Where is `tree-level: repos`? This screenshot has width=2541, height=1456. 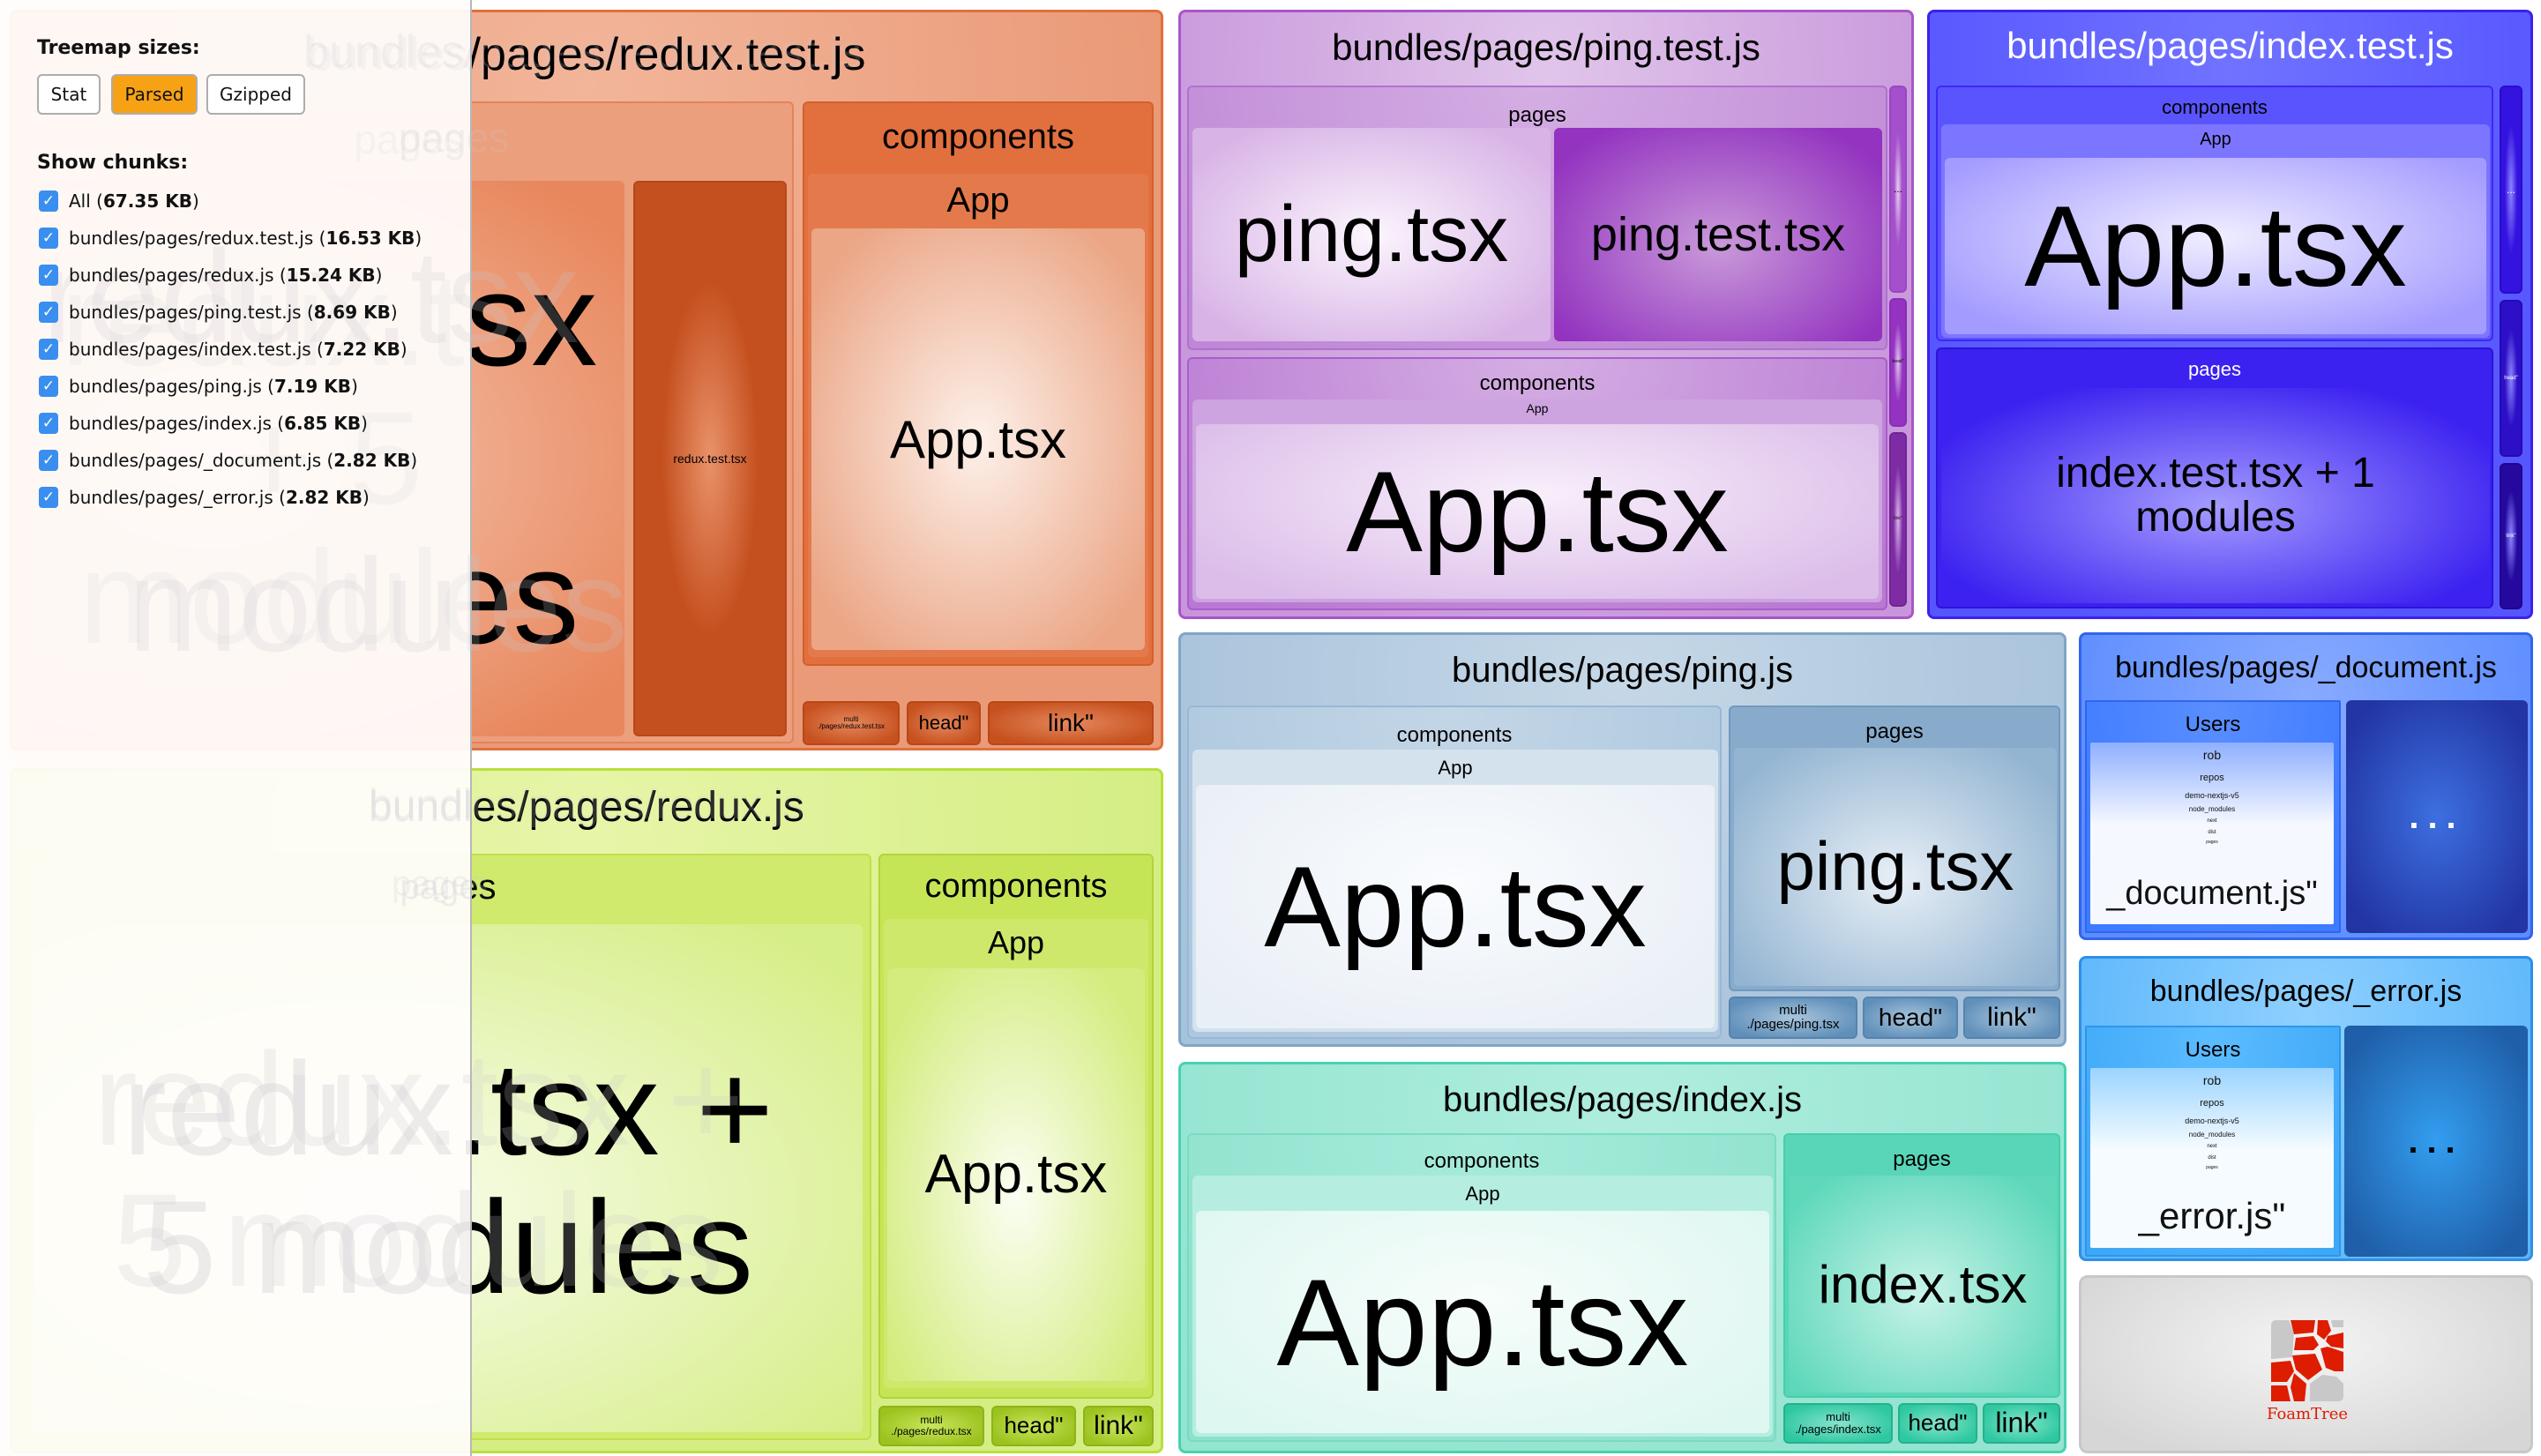
tree-level: repos is located at coordinates (2212, 1103).